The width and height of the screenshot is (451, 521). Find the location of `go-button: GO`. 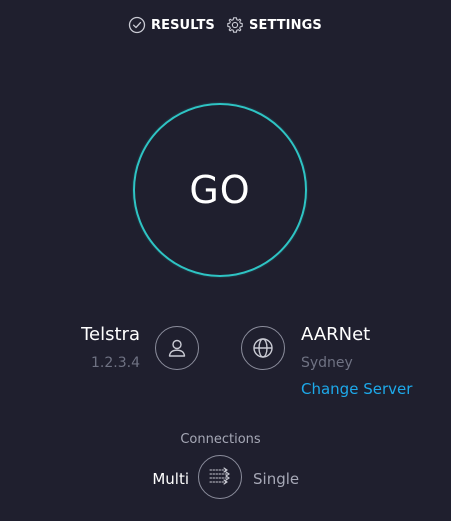

go-button: GO is located at coordinates (220, 190).